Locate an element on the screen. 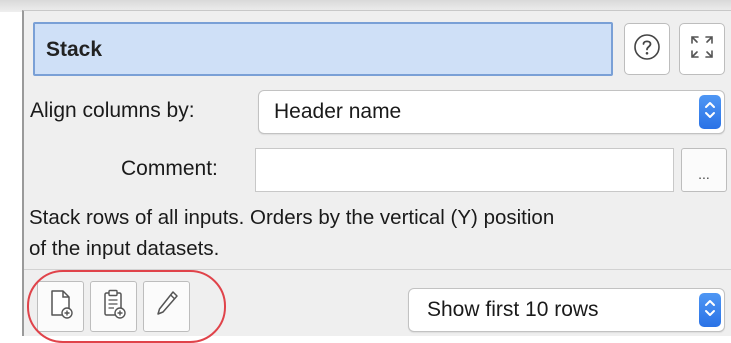 This screenshot has width=731, height=343. description-line-2: of the input datasets. is located at coordinates (124, 248).